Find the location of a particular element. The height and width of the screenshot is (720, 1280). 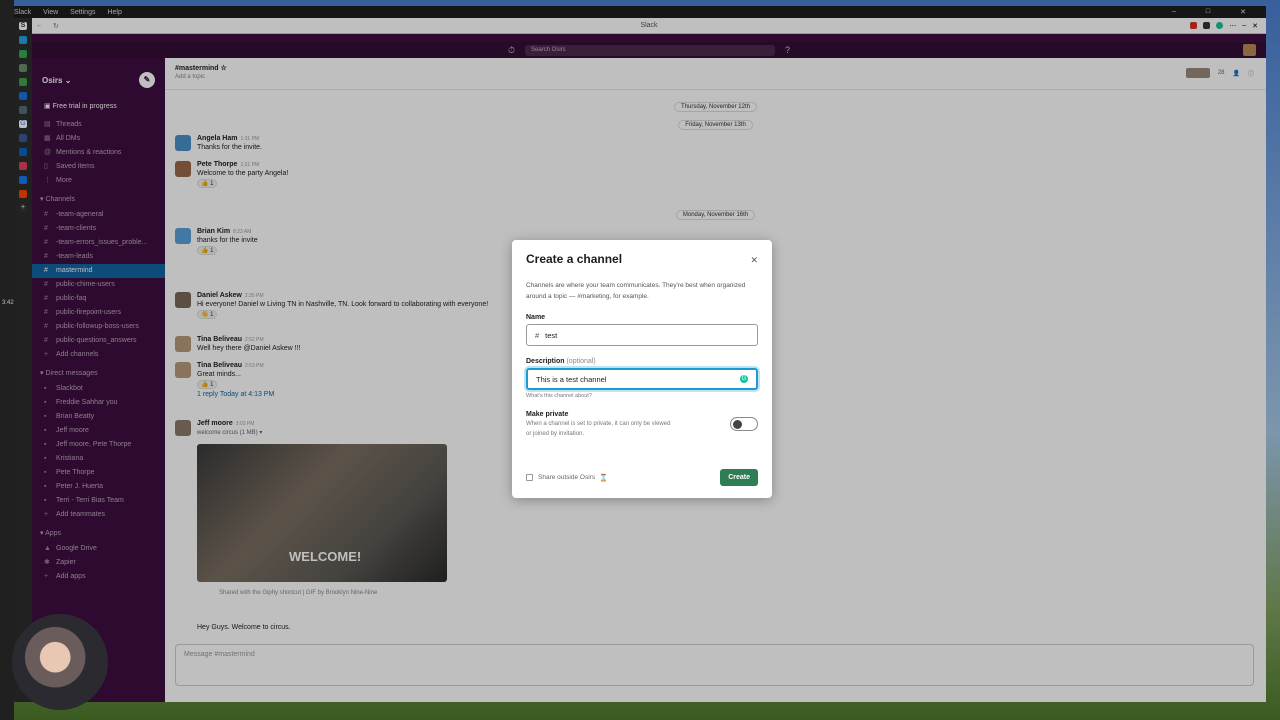

grammarly-icon: G is located at coordinates (744, 379).